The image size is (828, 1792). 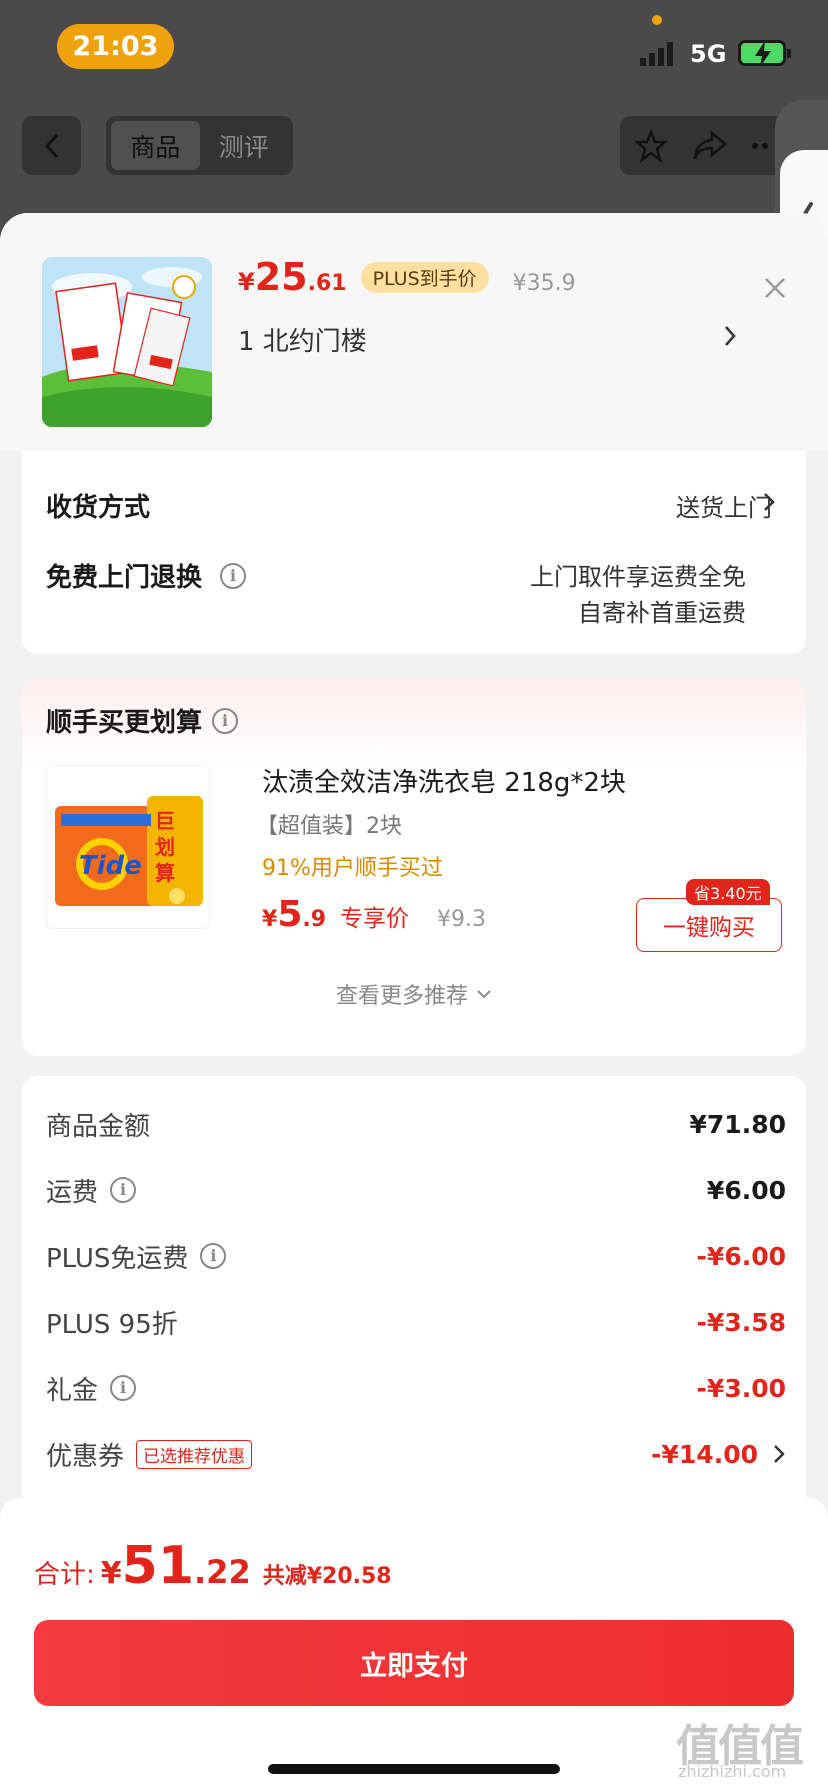 What do you see at coordinates (724, 505) in the screenshot?
I see `delivery-method-value: 送货上门` at bounding box center [724, 505].